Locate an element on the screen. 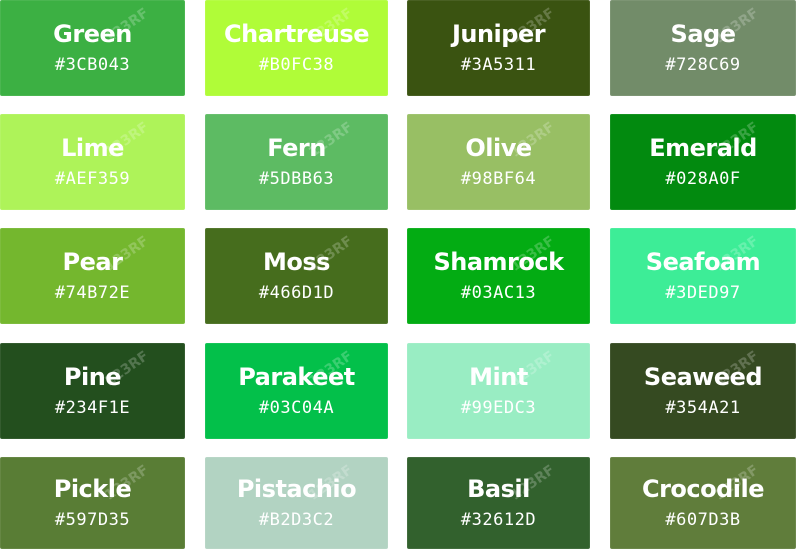  swatch-name: Juniper is located at coordinates (498, 34).